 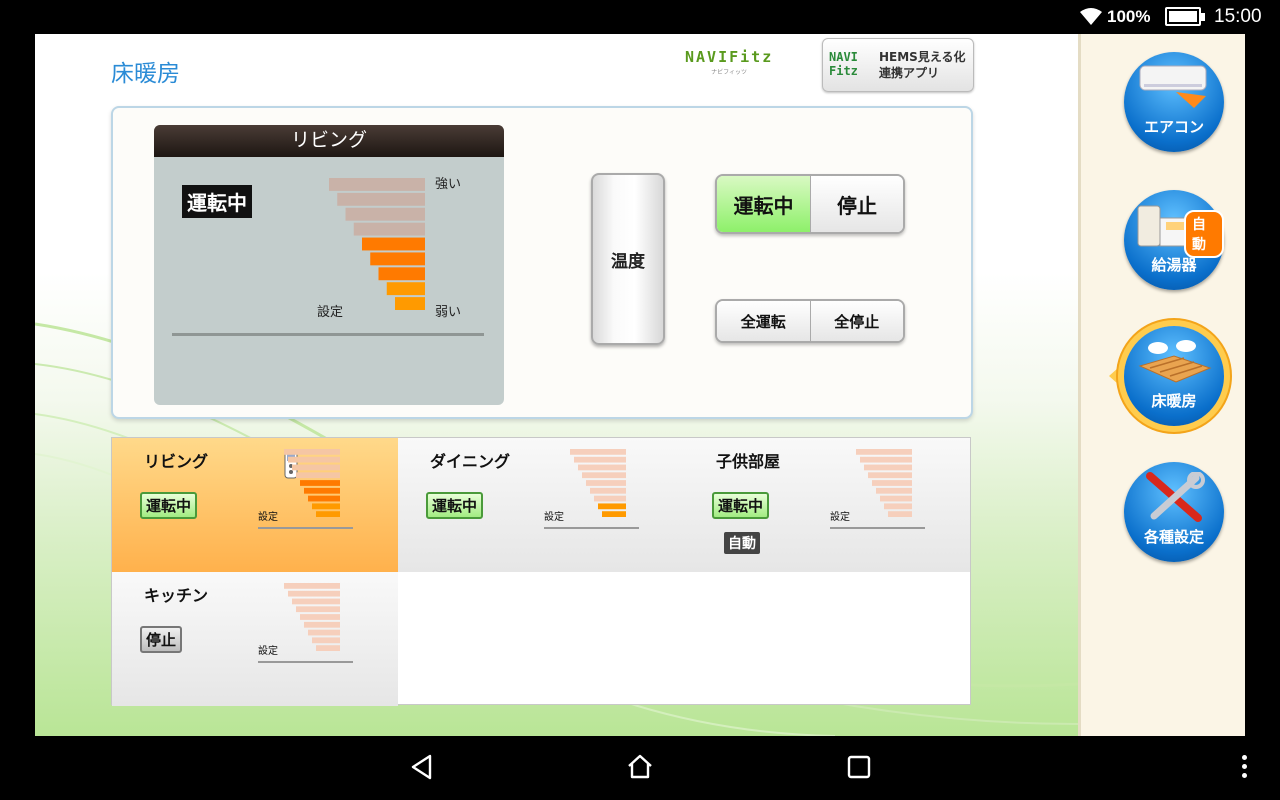 I want to click on recents-icon, so click(x=859, y=767).